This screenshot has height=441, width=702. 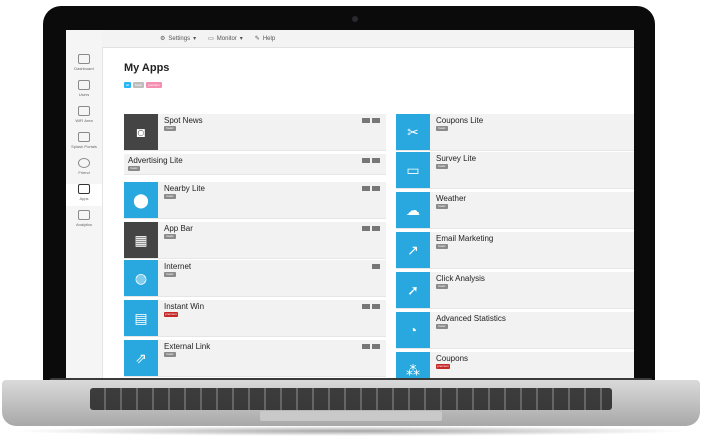 What do you see at coordinates (184, 188) in the screenshot?
I see `app-name: Nearby Lite` at bounding box center [184, 188].